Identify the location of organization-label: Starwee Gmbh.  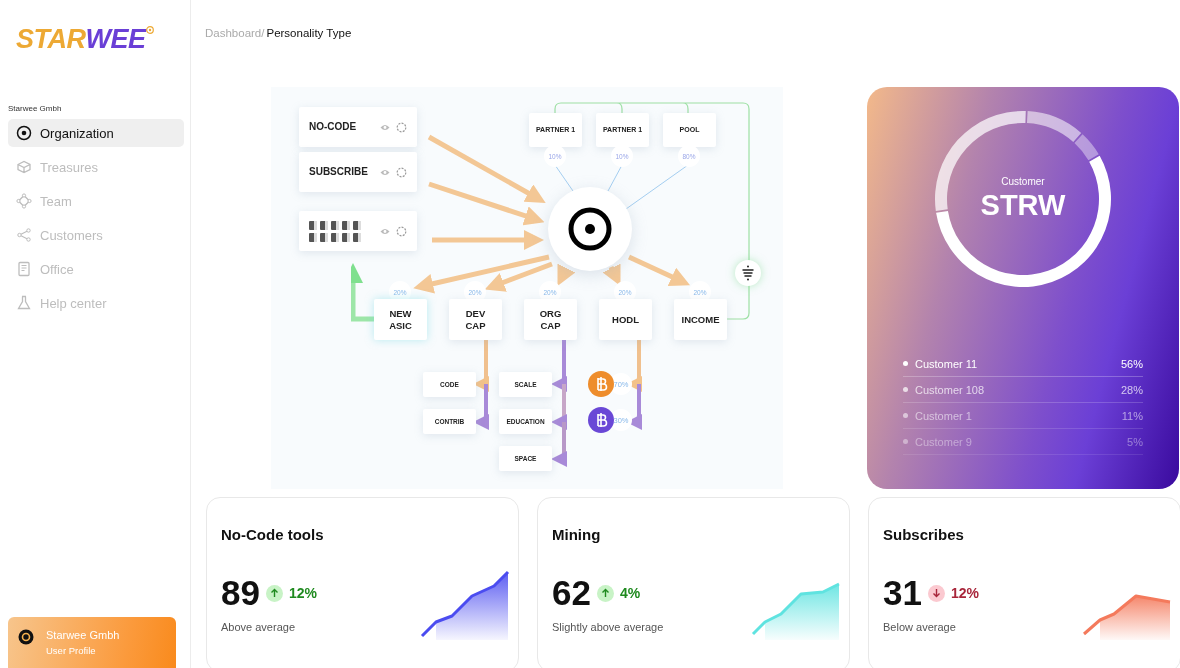
(35, 108).